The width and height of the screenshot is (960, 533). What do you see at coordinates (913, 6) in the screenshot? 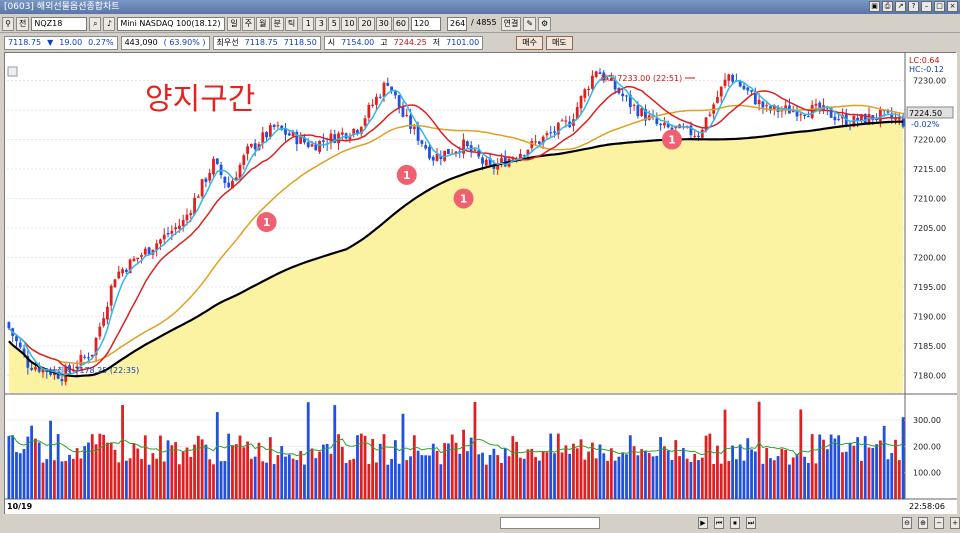
I see `window-button-3: ?` at bounding box center [913, 6].